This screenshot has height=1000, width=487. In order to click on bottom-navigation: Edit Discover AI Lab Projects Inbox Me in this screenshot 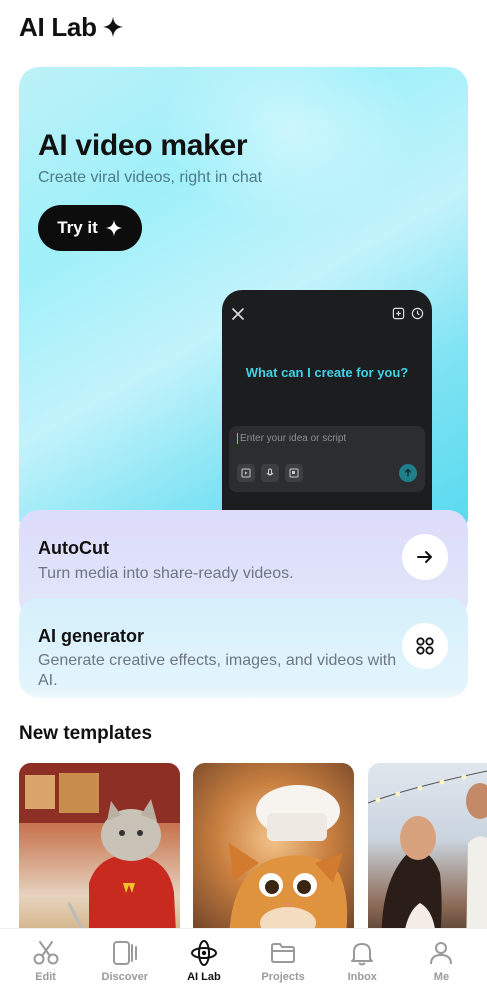, I will do `click(243, 964)`.